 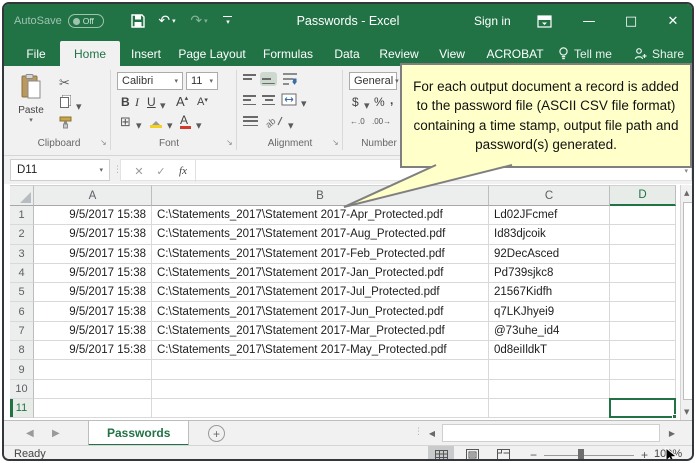 I want to click on column-header-d: D, so click(x=643, y=195).